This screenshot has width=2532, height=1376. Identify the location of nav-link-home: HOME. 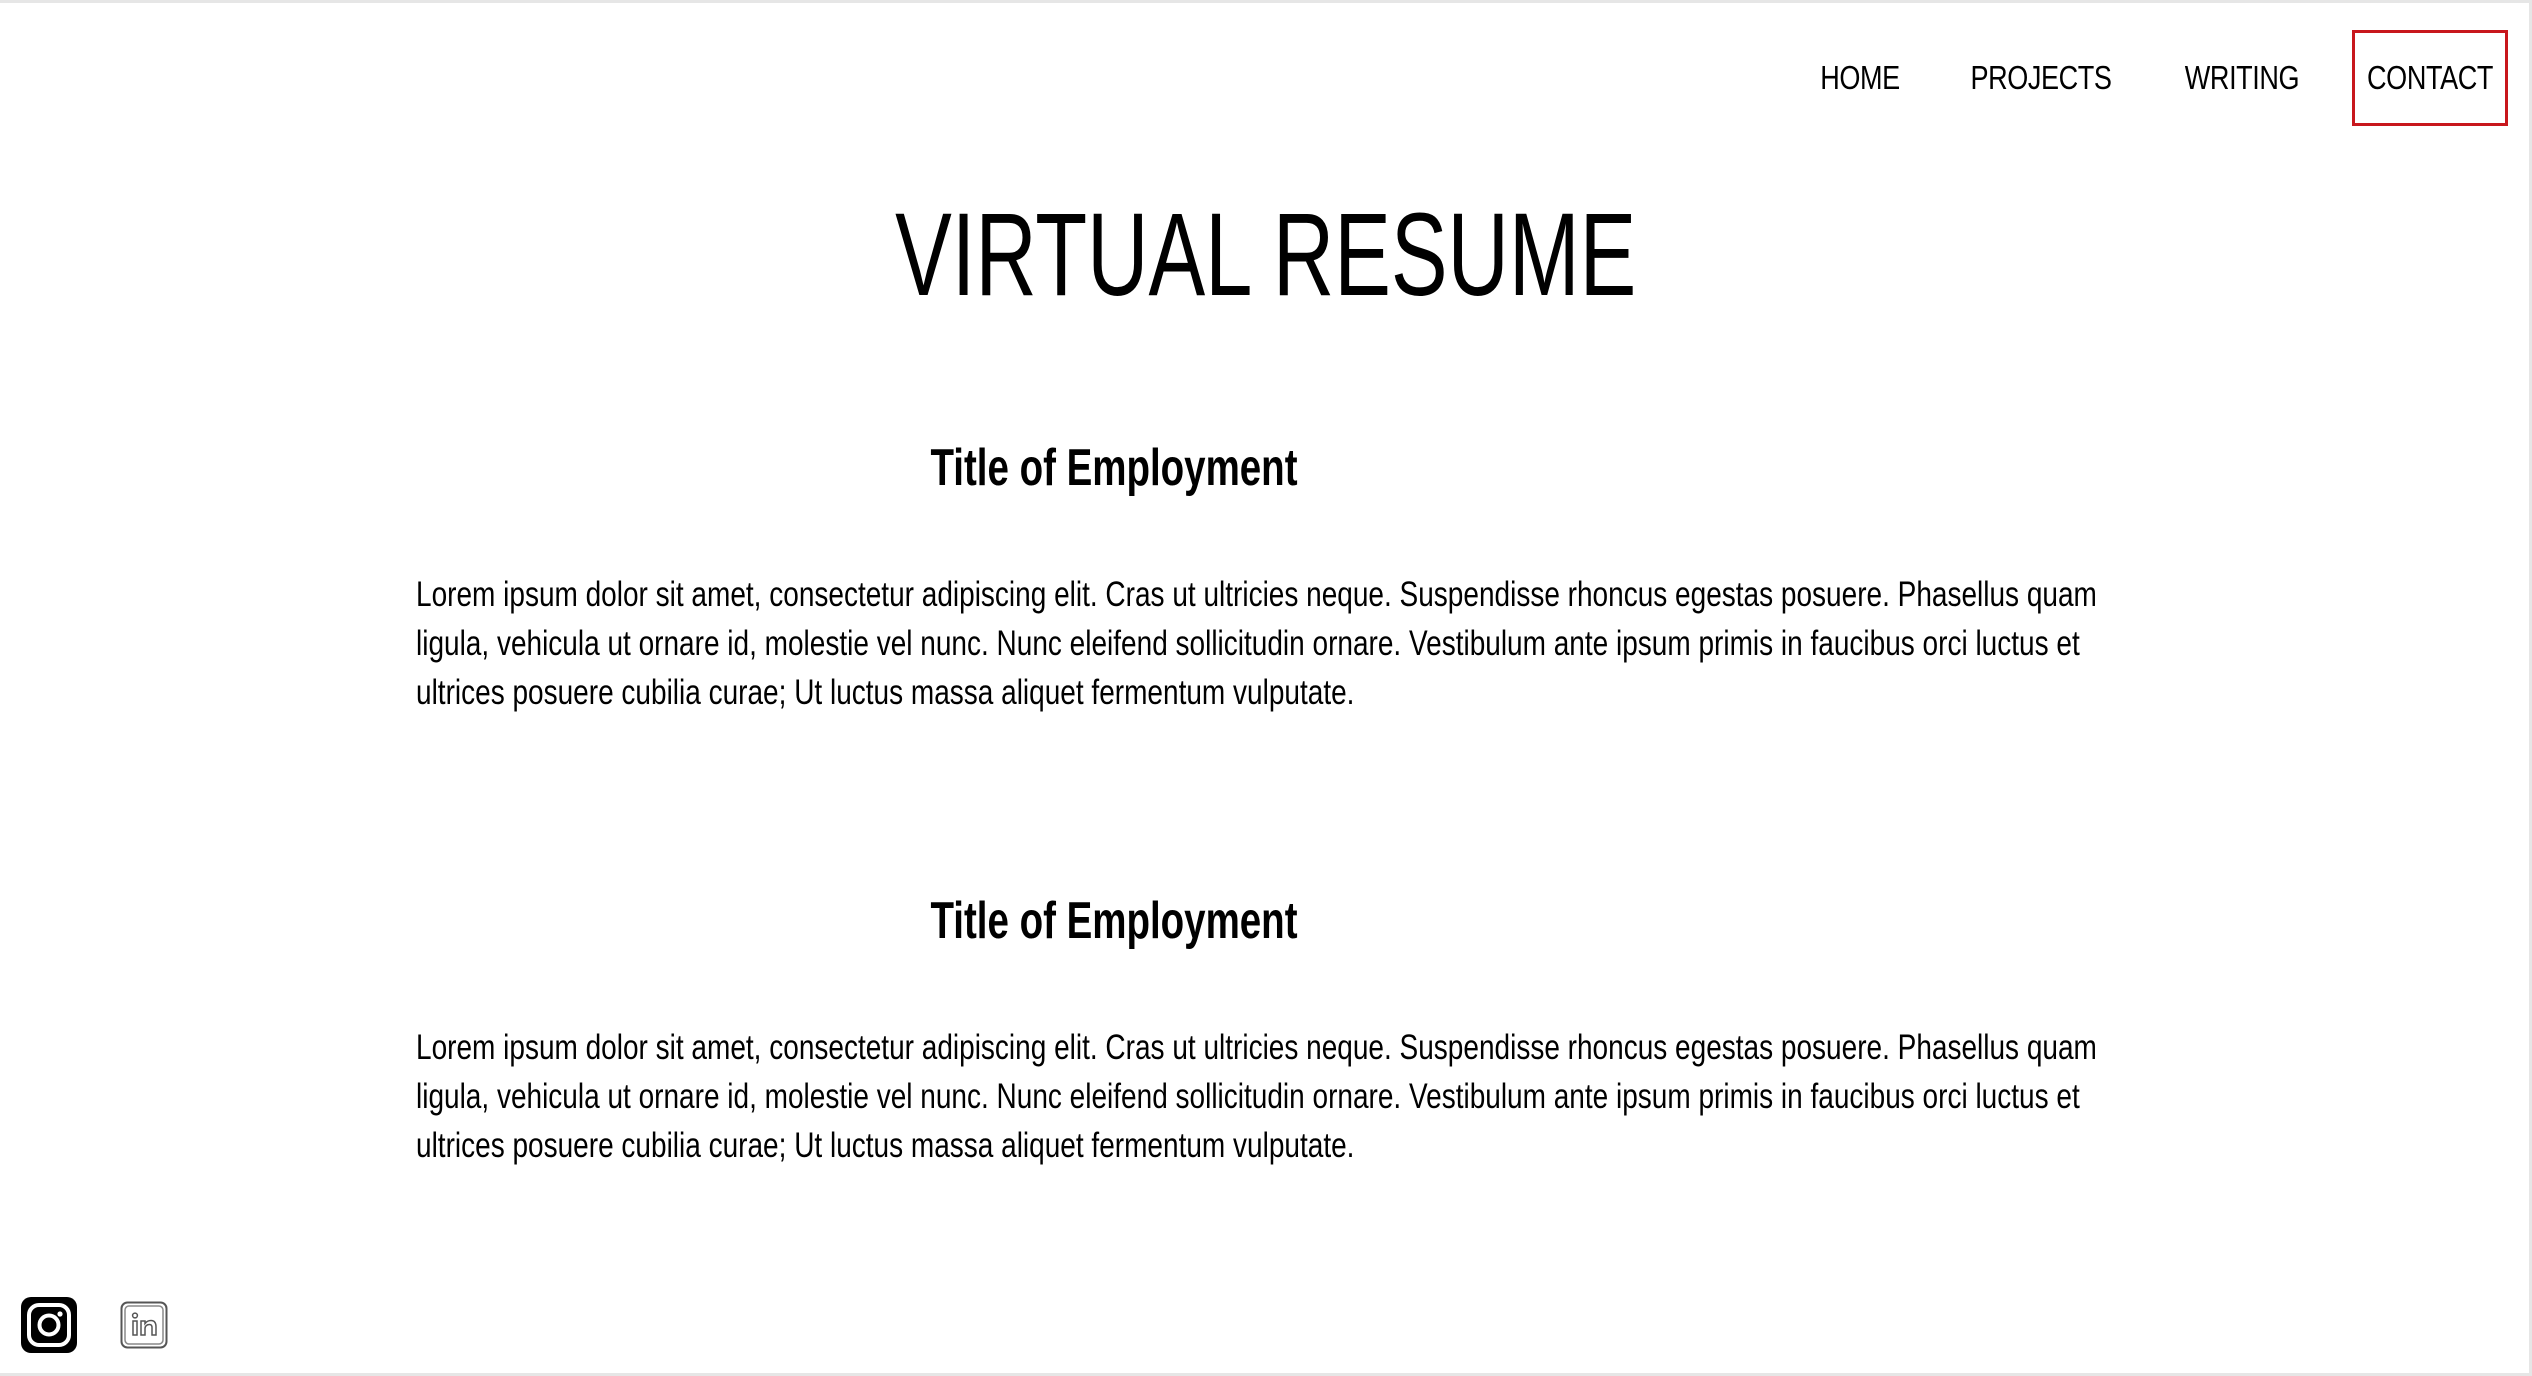
(1860, 78).